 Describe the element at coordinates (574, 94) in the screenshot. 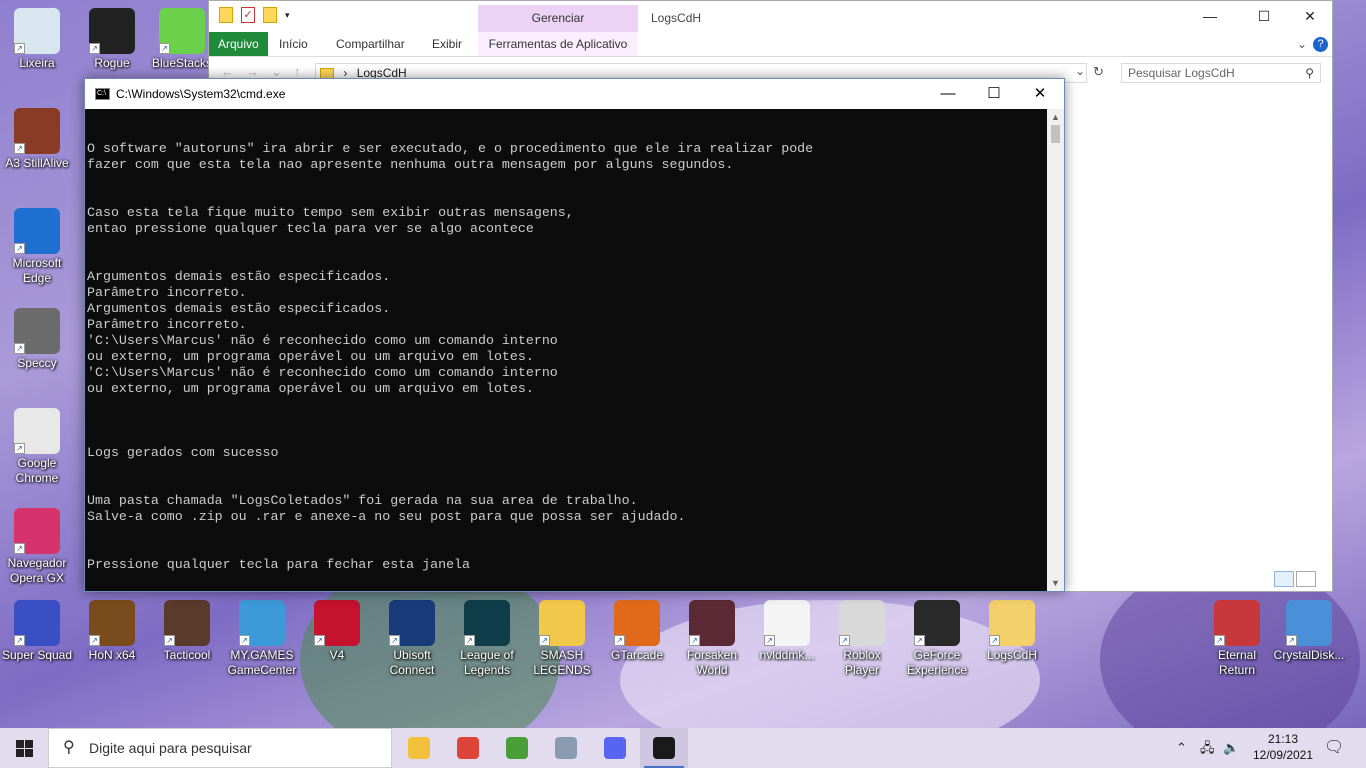

I see `cmd-titlebar: C:\ C:\Windows\System32\cmd.exe — ☐ ✕` at that location.